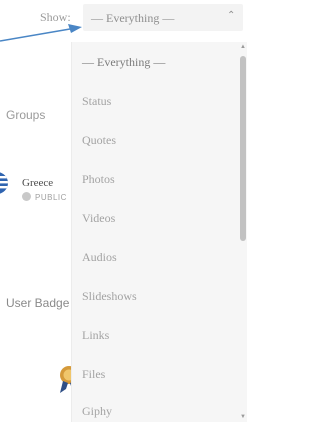 Image resolution: width=320 pixels, height=422 pixels. I want to click on show-filter-select: — Everything — ⌃, so click(163, 17).